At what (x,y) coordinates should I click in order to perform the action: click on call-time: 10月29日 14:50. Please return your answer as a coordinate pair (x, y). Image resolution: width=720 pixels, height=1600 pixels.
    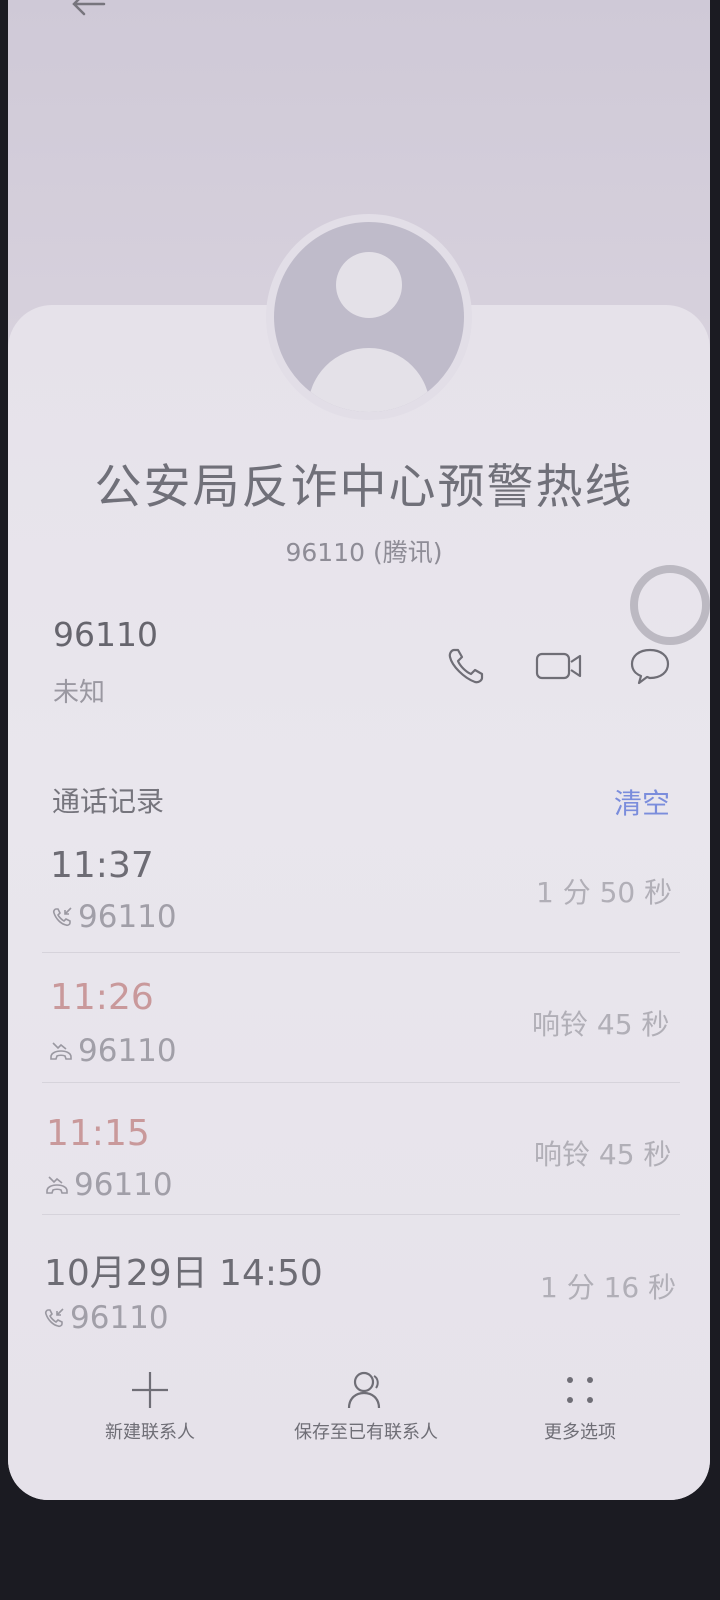
    Looking at the image, I should click on (183, 1273).